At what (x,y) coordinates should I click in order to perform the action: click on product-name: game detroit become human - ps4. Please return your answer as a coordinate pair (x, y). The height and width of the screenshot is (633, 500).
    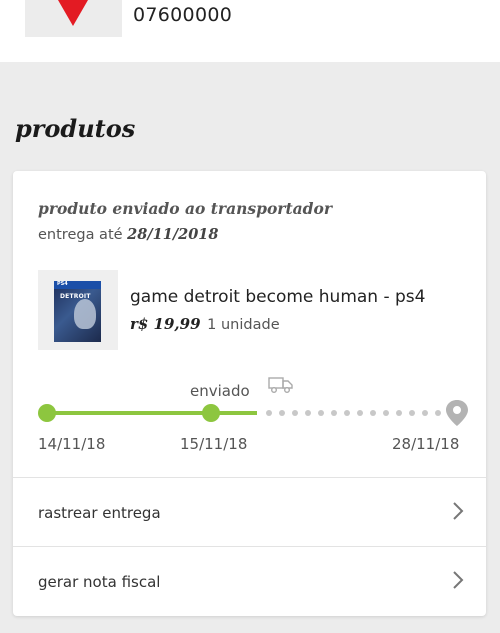
    Looking at the image, I should click on (277, 297).